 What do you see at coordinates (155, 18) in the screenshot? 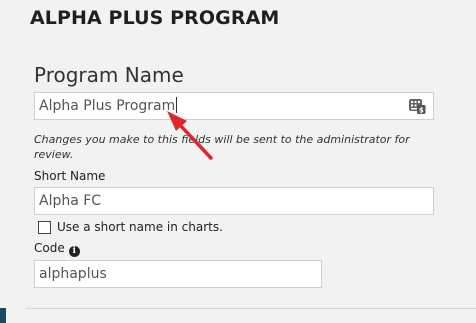
I see `page-title: ALPHA PLUS PROGRAM` at bounding box center [155, 18].